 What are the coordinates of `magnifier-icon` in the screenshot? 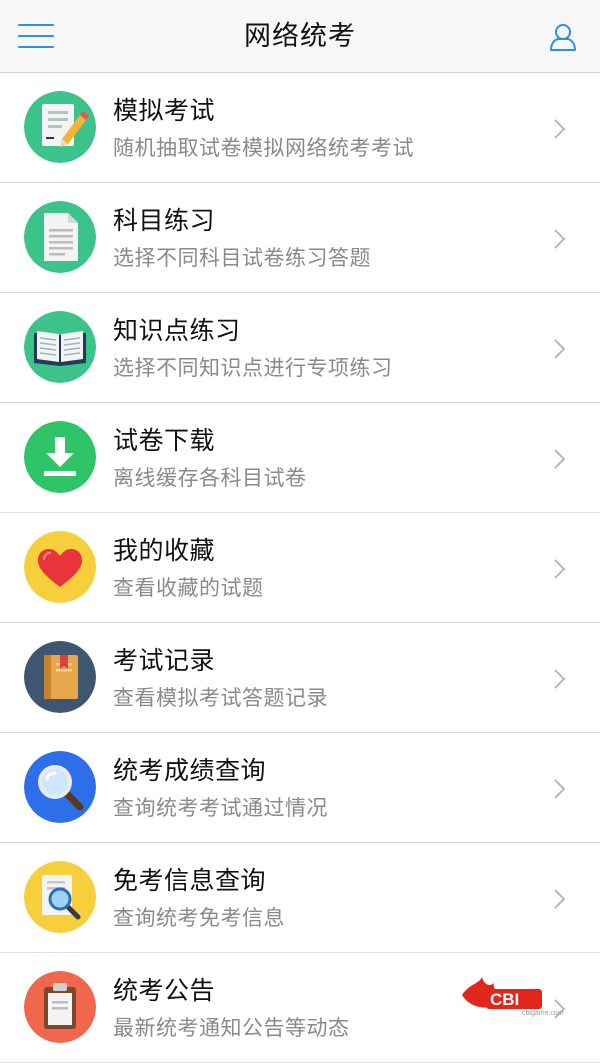 It's located at (60, 787).